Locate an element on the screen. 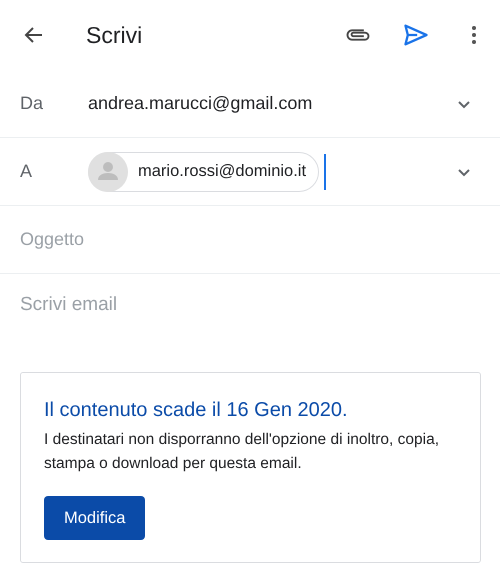  edit-button: Modifica is located at coordinates (95, 518).